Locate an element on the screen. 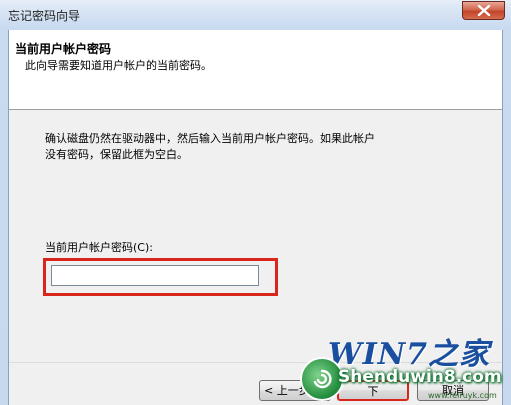  password-field-label: 当前用户帐户密码(C): is located at coordinates (99, 247).